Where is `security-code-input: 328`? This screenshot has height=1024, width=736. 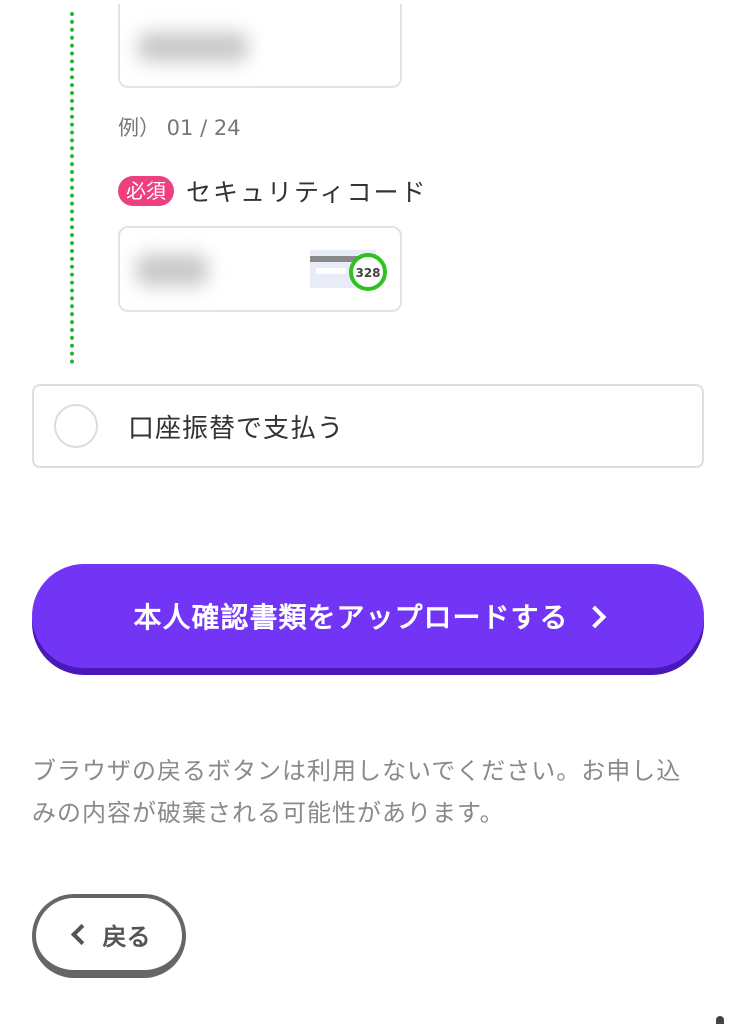
security-code-input: 328 is located at coordinates (260, 269).